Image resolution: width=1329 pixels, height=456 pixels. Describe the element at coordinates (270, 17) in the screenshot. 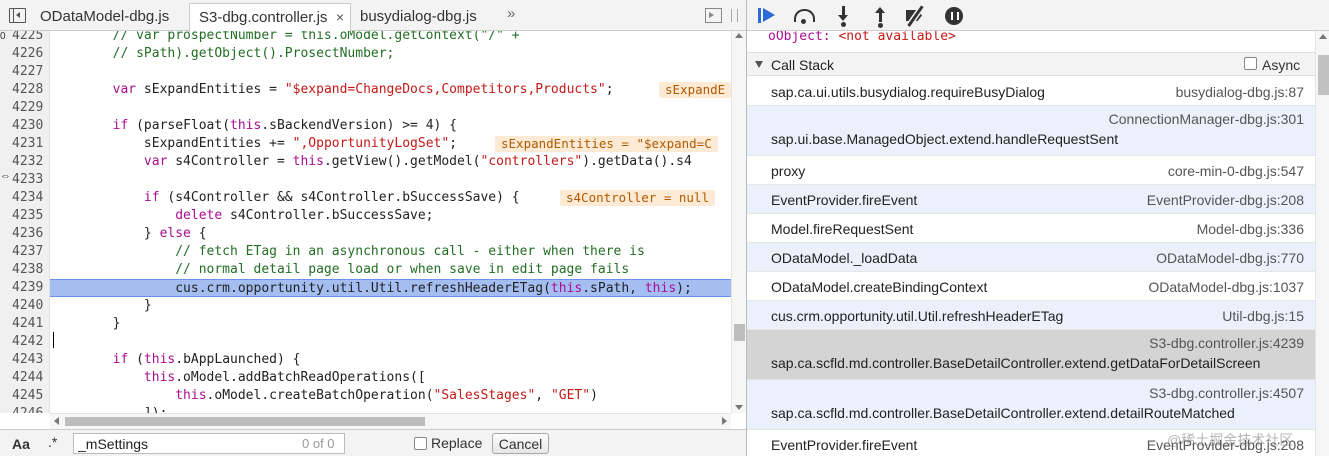

I see `tab-s3-controller: S3-dbg.controller.js ×` at that location.